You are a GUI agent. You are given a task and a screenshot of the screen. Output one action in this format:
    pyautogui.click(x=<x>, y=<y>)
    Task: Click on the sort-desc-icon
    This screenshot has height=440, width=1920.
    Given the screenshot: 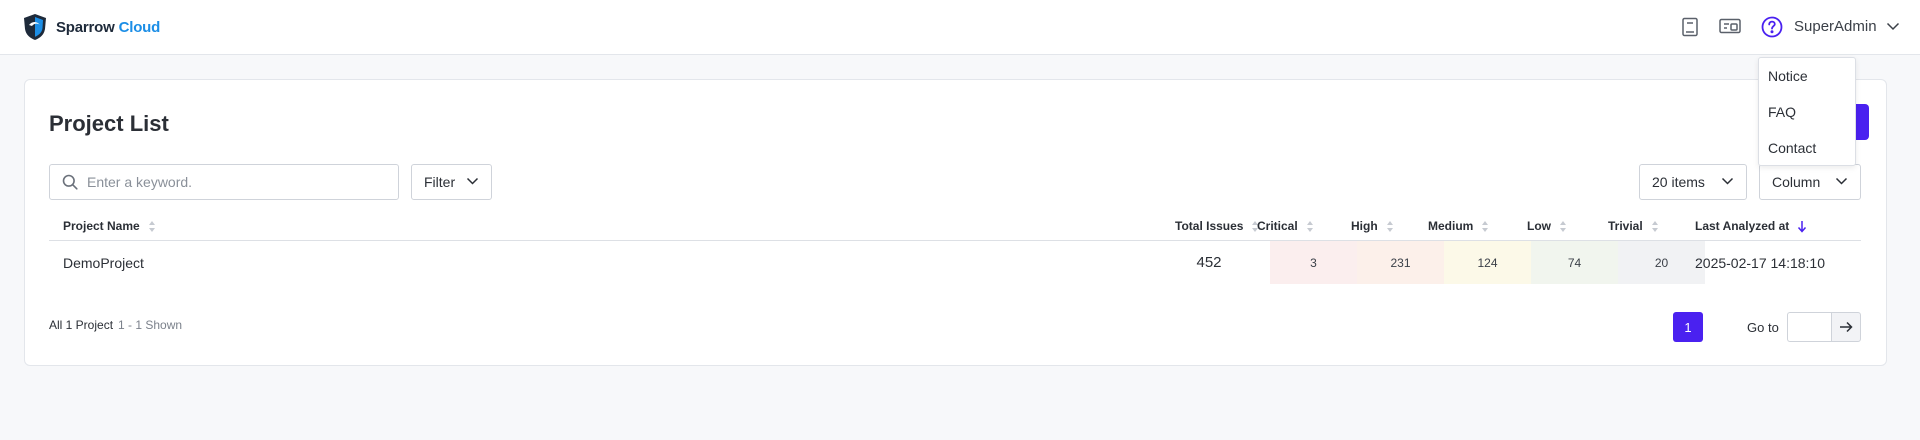 What is the action you would take?
    pyautogui.click(x=1802, y=226)
    